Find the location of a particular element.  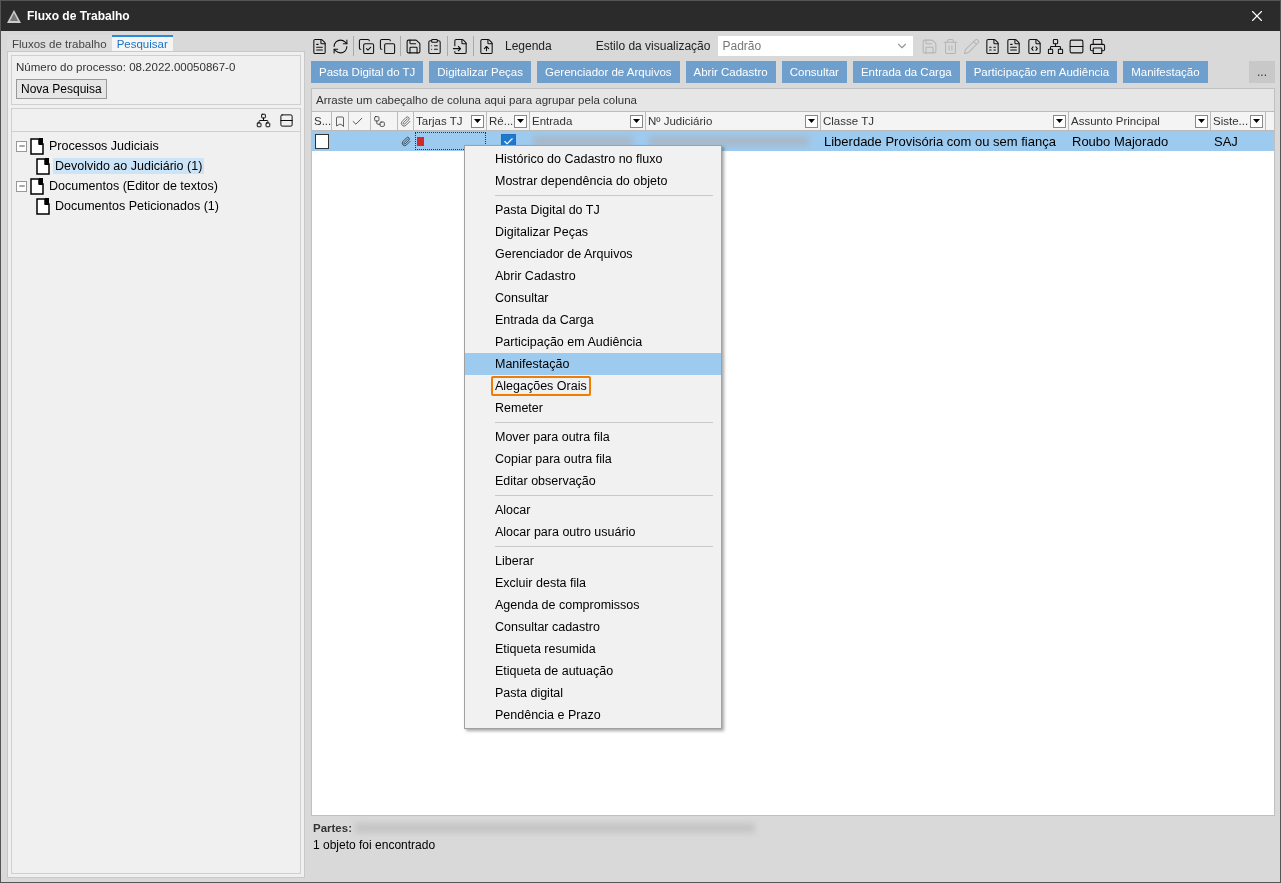

column-header: Assunto Principal is located at coordinates (1140, 121).